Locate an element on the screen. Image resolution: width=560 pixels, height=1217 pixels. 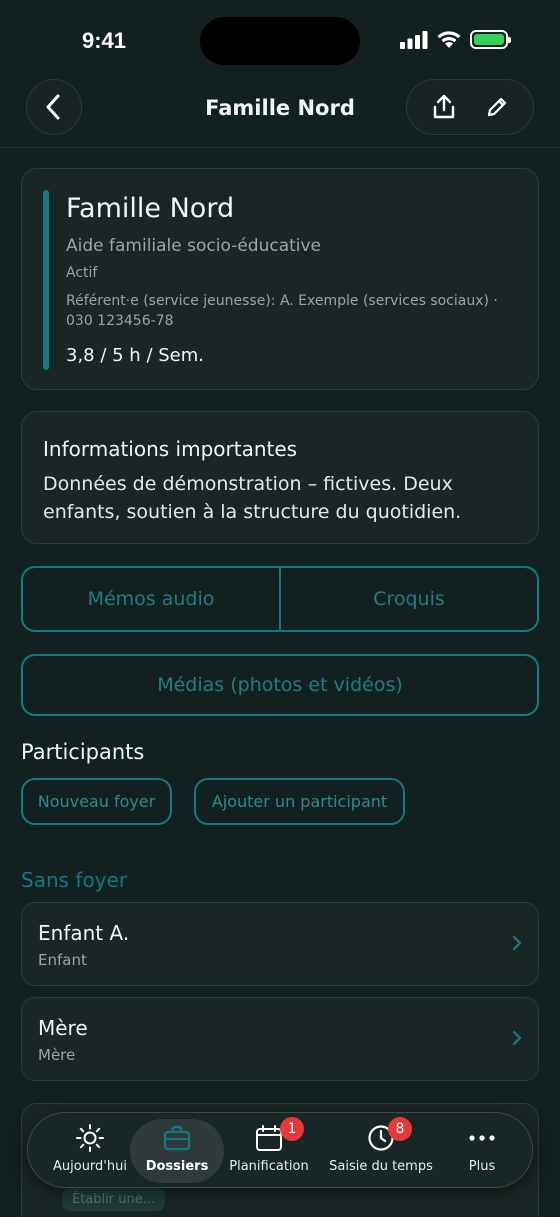
notification-badge: 8 is located at coordinates (400, 1129).